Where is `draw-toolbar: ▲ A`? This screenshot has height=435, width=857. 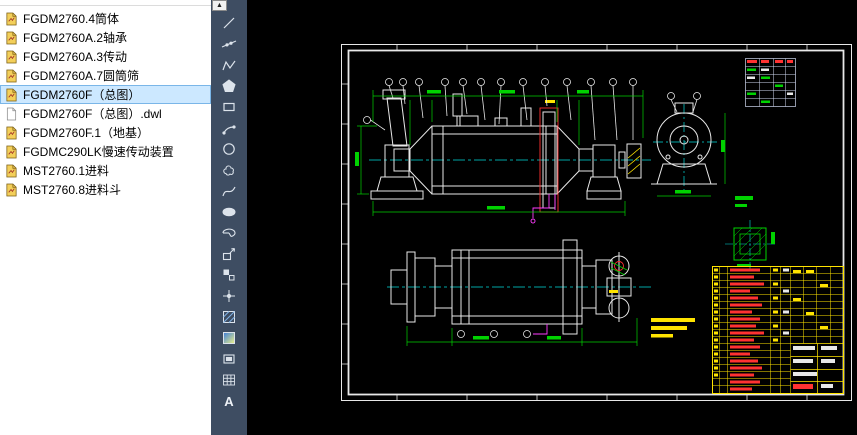 draw-toolbar: ▲ A is located at coordinates (229, 217).